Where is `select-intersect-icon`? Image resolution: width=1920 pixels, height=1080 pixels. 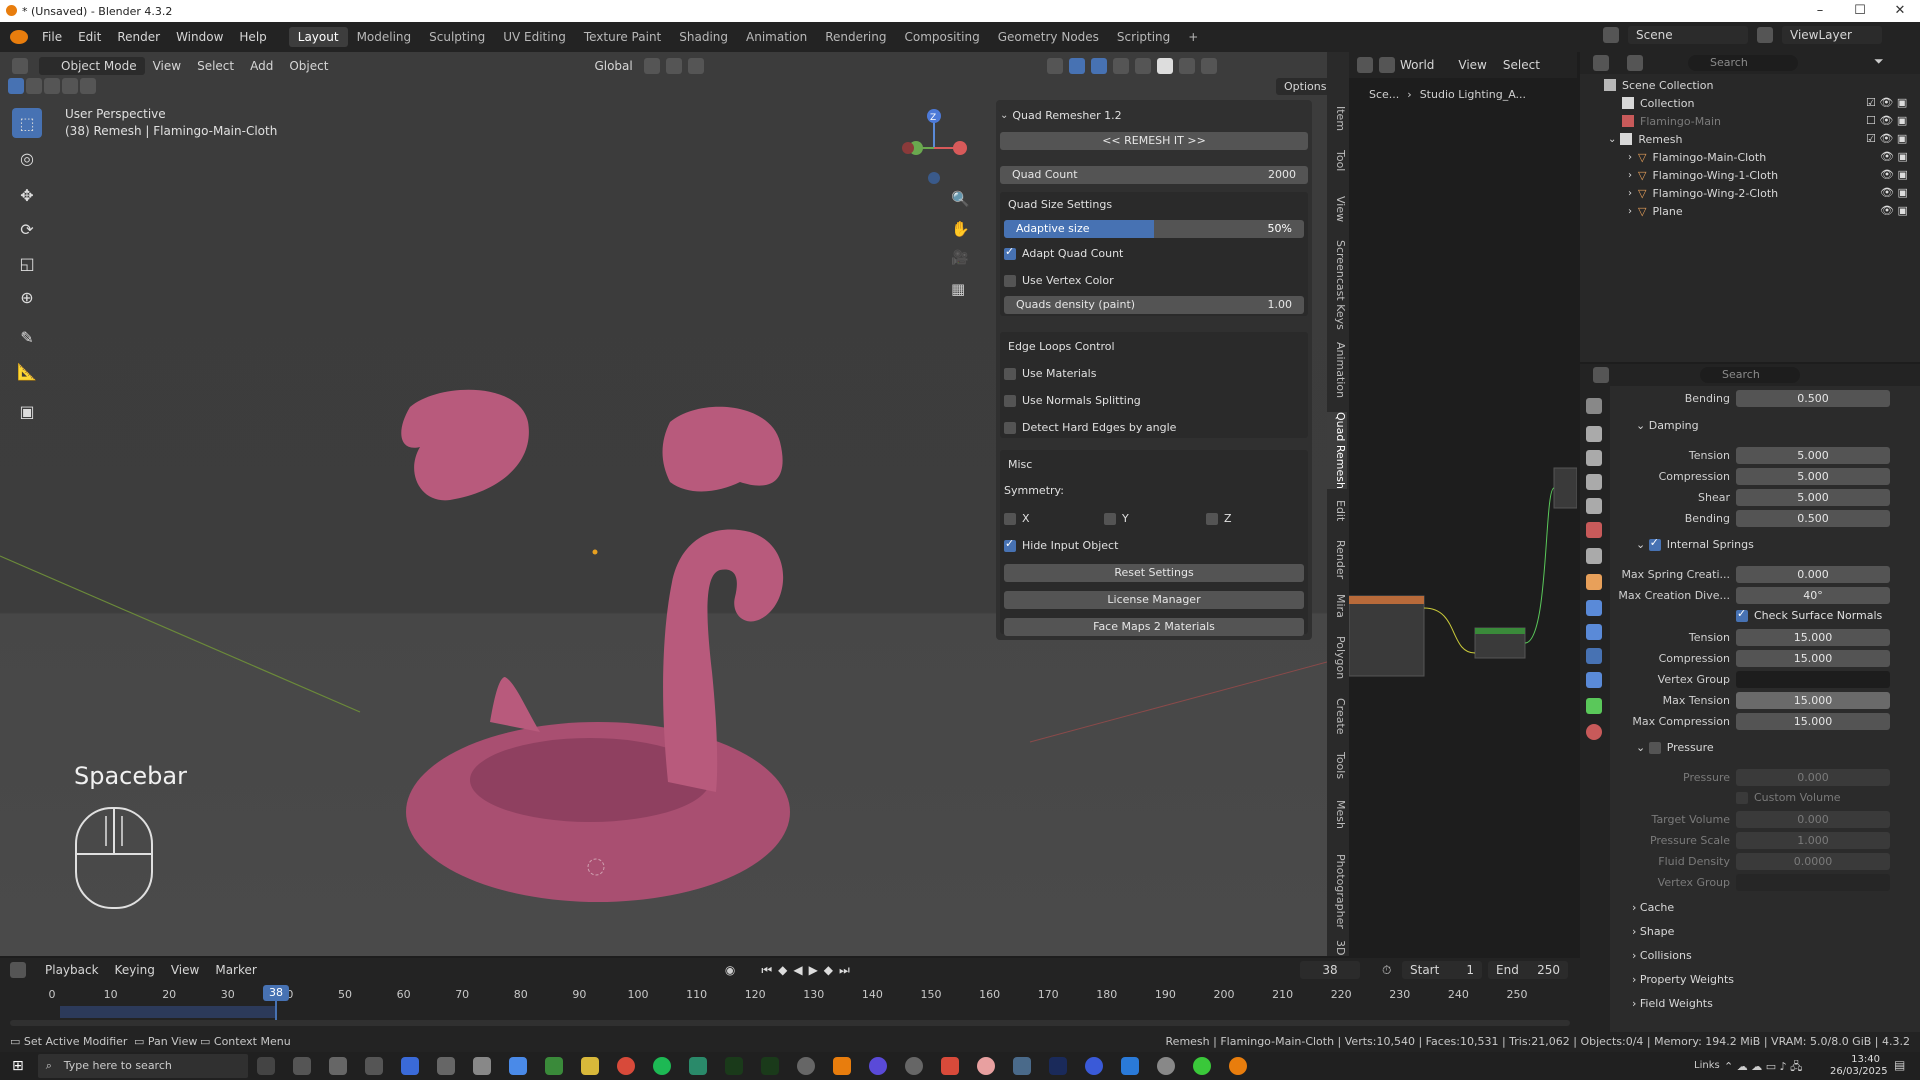 select-intersect-icon is located at coordinates (88, 86).